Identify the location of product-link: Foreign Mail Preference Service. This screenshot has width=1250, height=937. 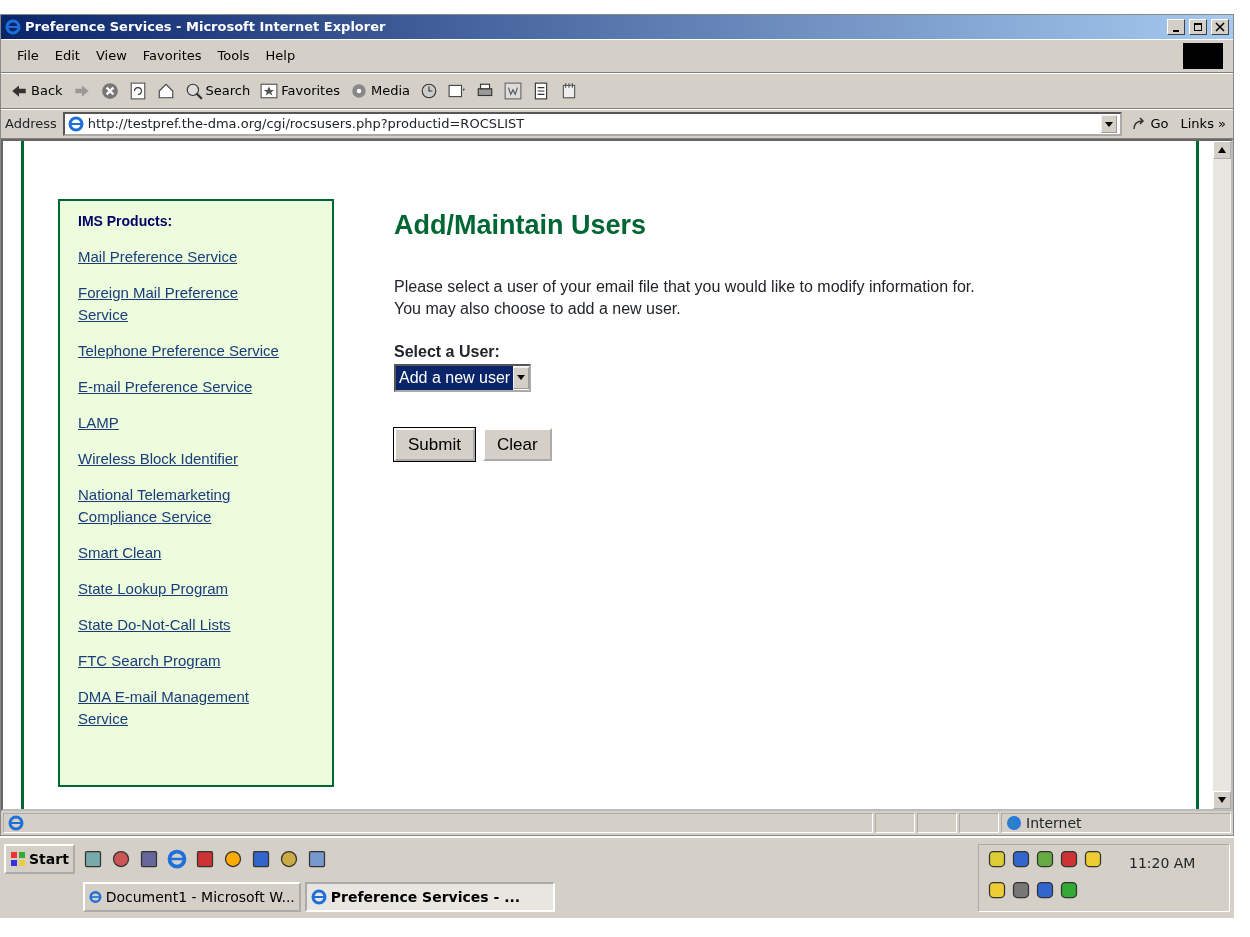
(196, 304).